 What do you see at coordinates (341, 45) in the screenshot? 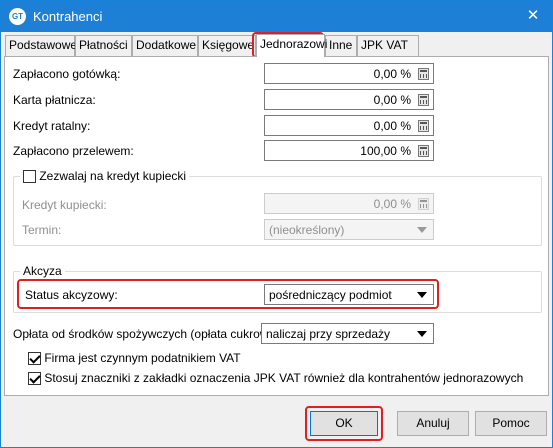
I see `tab-inne: Inne` at bounding box center [341, 45].